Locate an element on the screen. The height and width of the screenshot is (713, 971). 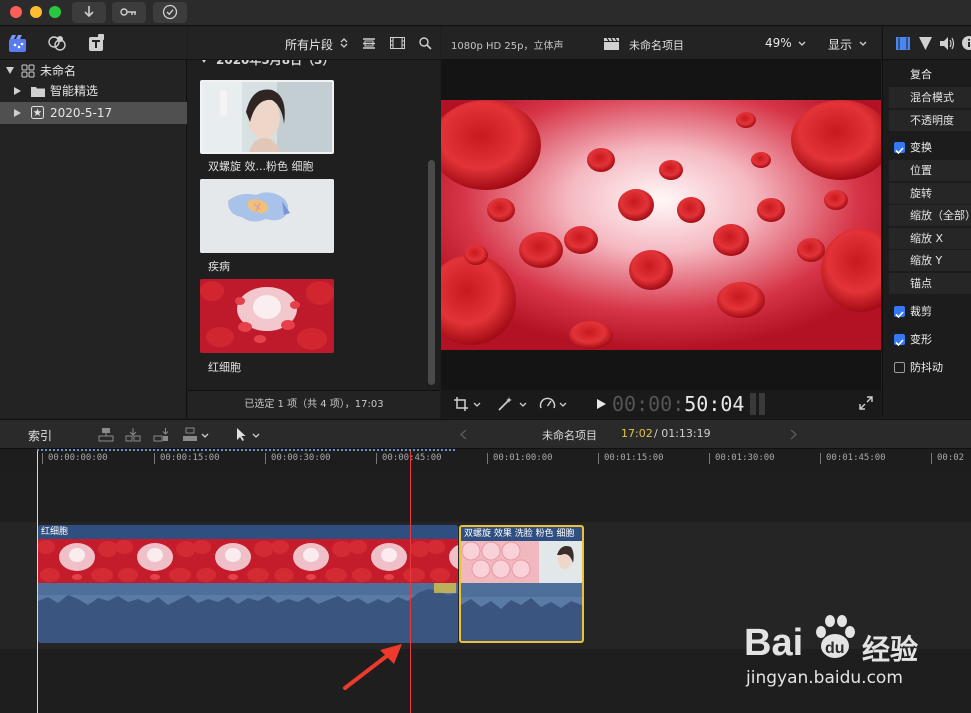
insert-clip-icon is located at coordinates (133, 434).